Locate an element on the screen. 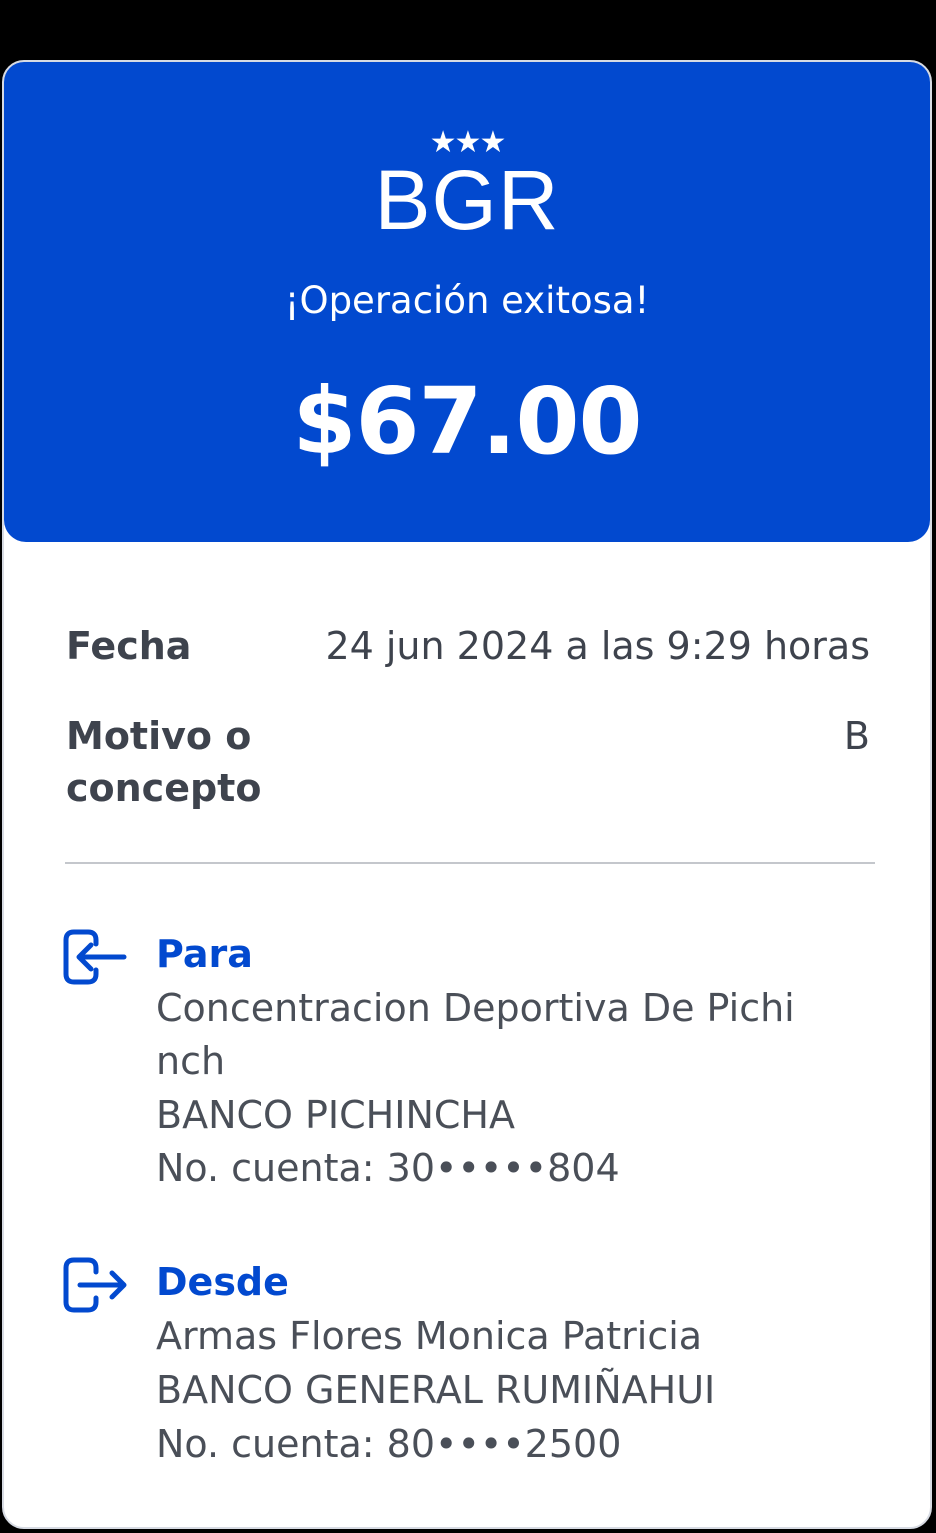 The image size is (936, 1533). desde-title: Desde is located at coordinates (222, 1282).